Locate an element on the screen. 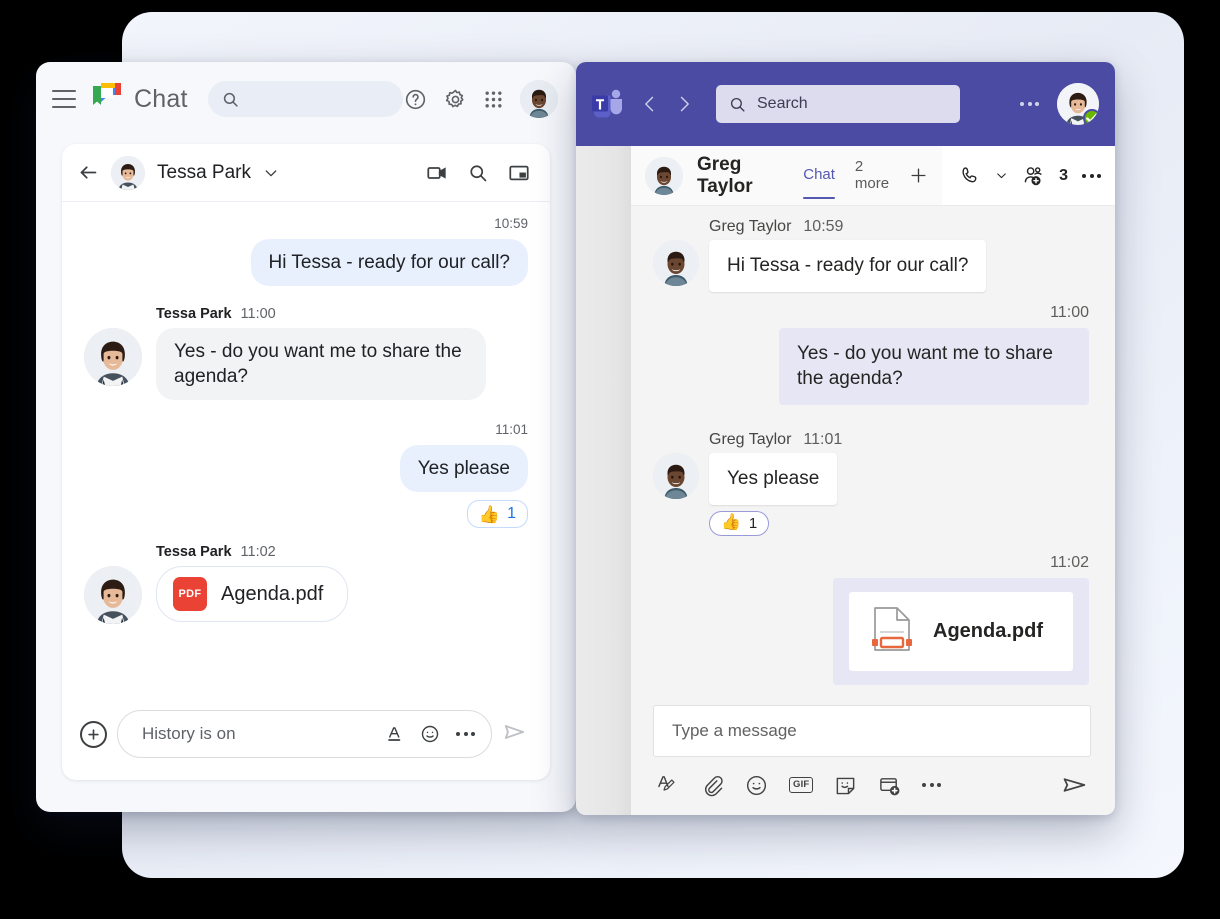 The height and width of the screenshot is (919, 1220). teams-topbar: Search is located at coordinates (845, 104).